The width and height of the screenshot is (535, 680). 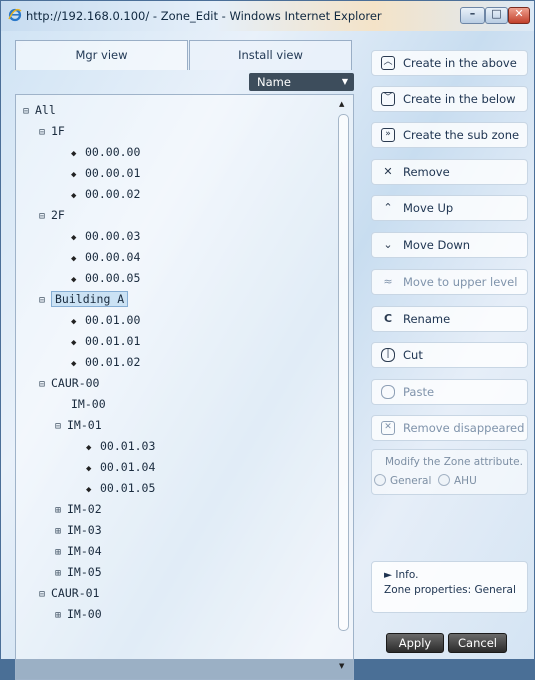 What do you see at coordinates (301, 82) in the screenshot?
I see `sort-select: Name ▼` at bounding box center [301, 82].